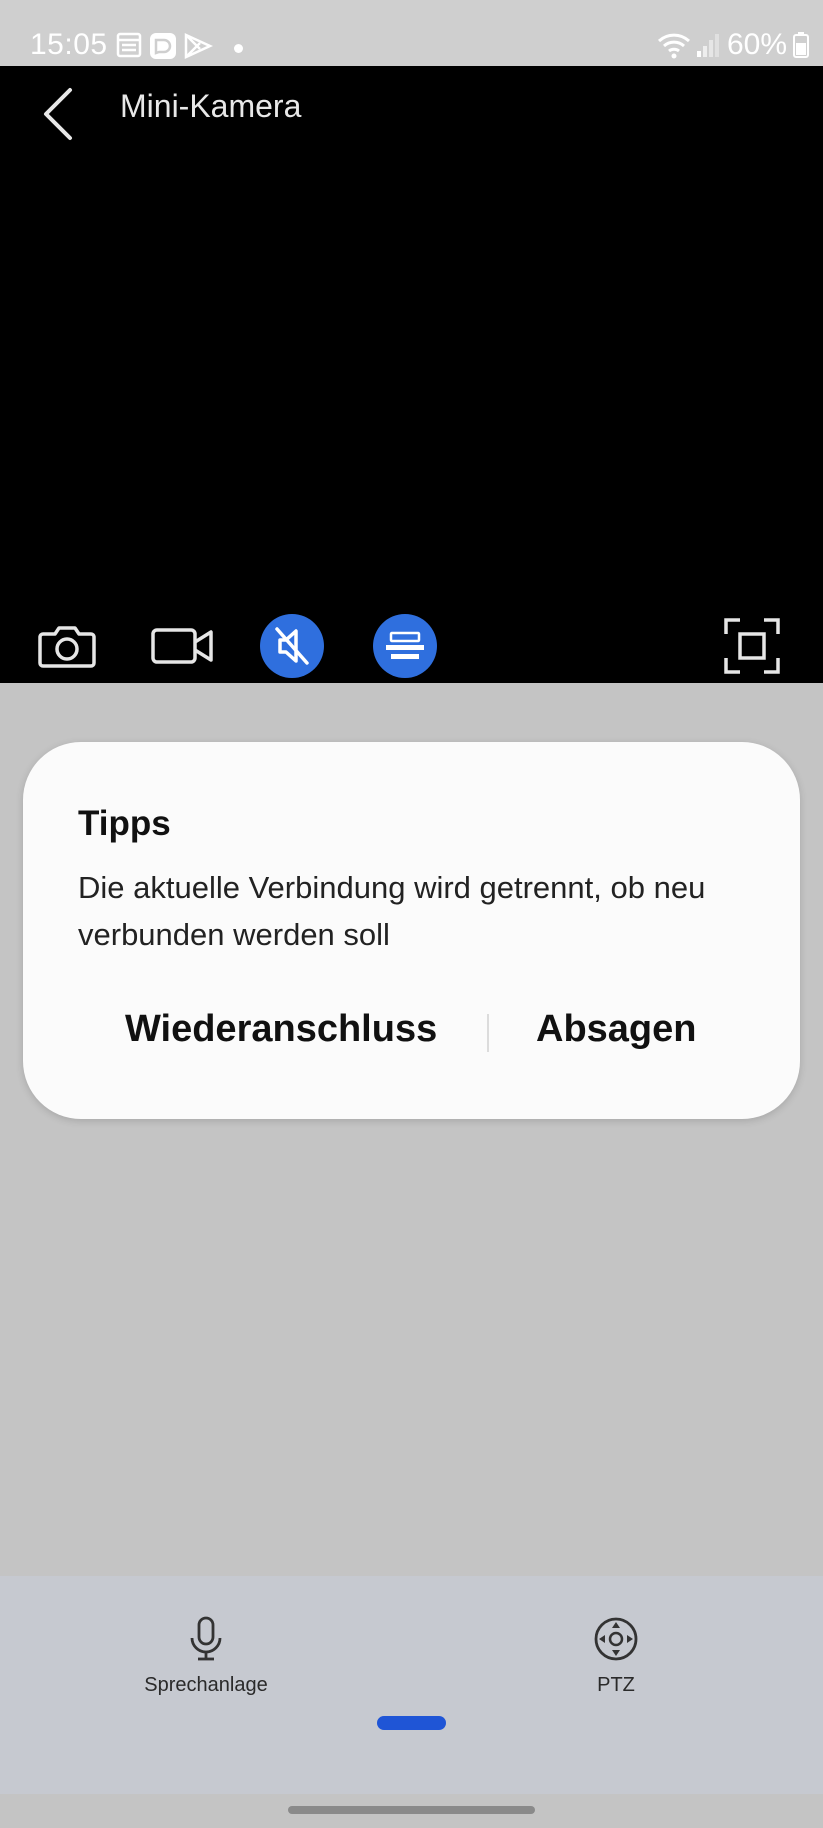 Image resolution: width=823 pixels, height=1828 pixels. I want to click on page-indicator, so click(411, 1723).